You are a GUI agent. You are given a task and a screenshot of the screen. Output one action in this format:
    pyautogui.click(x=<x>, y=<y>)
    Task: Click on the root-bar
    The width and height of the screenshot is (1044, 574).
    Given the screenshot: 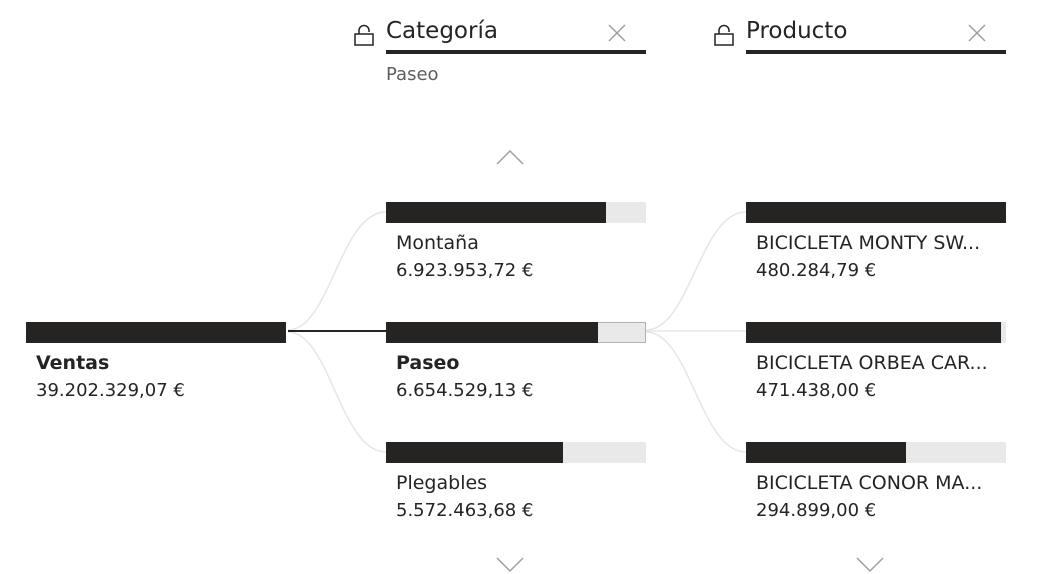 What is the action you would take?
    pyautogui.click(x=156, y=332)
    